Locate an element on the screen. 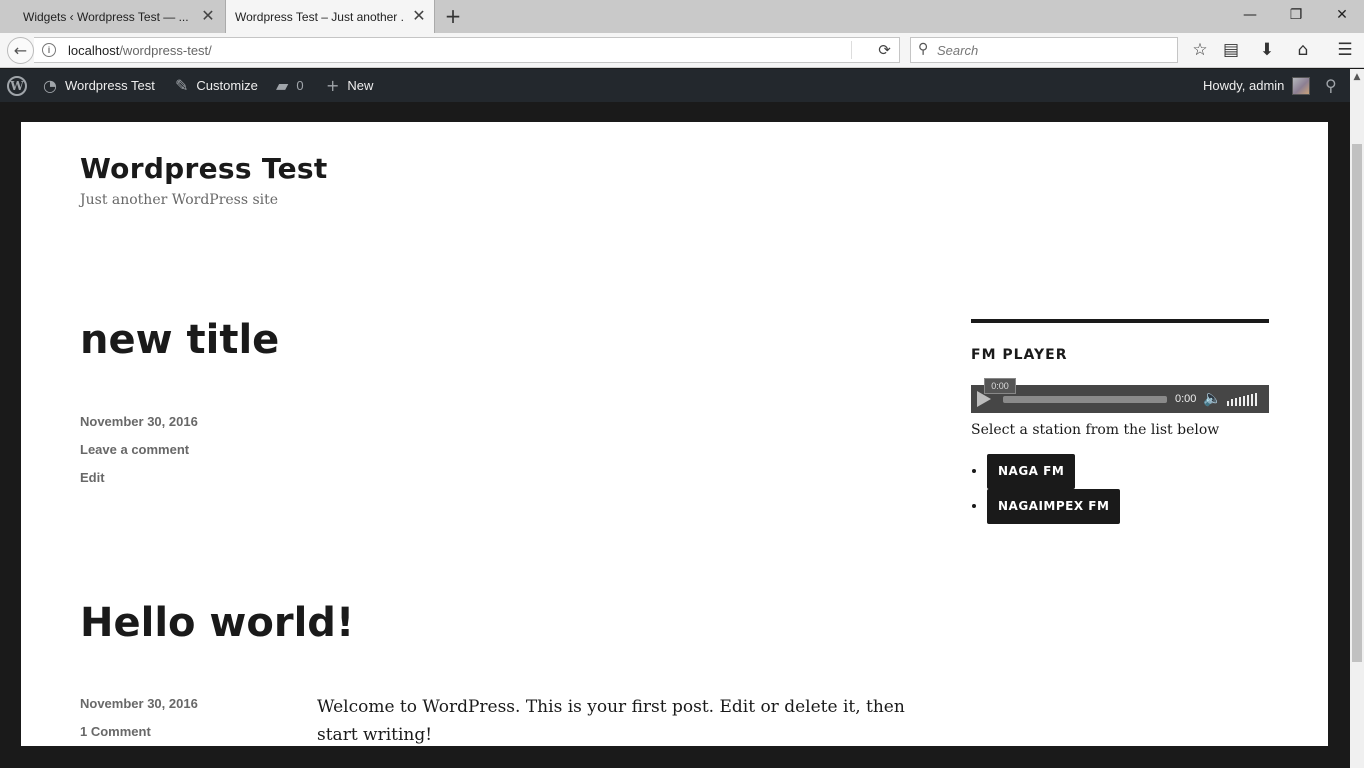  tab-wordpress-test: Wordpress Test – Just another ... ✕ is located at coordinates (330, 16).